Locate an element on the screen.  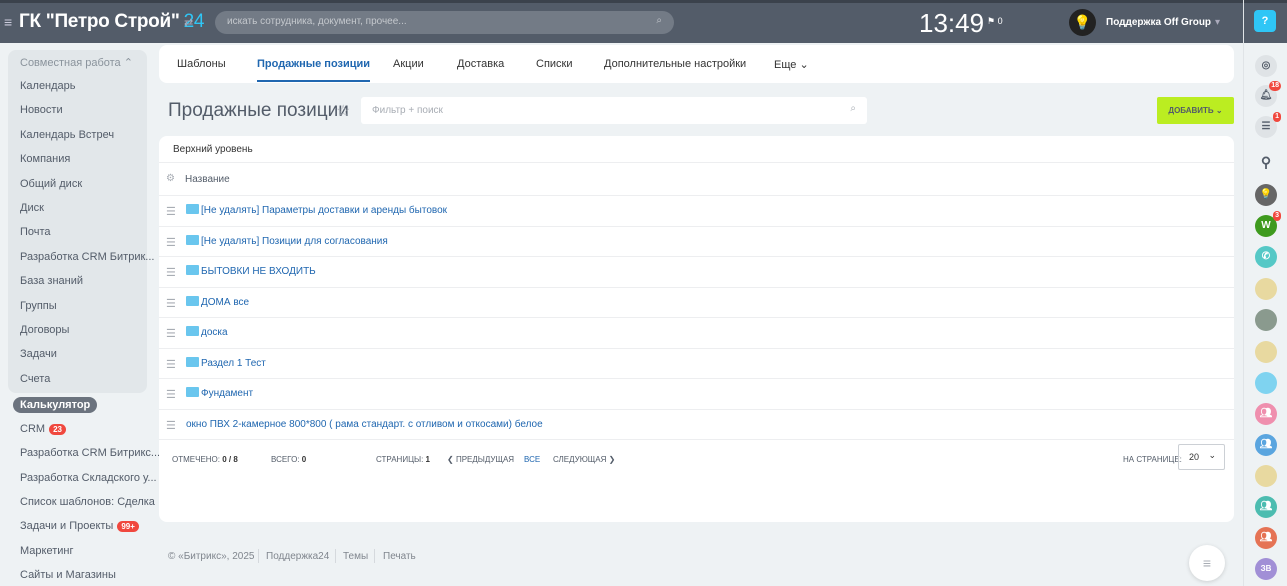
prev-page-link: ❮ ПРЕДЫДУЩАЯ is located at coordinates (480, 459).